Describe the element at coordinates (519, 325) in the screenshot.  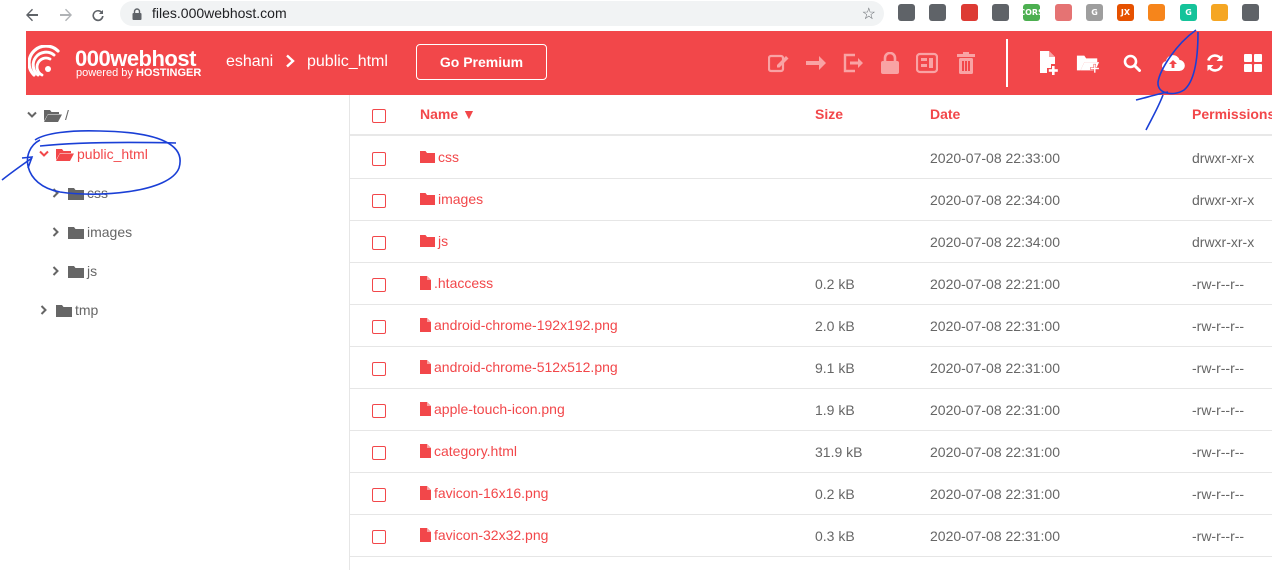
I see `file-name-cell: android-chrome-192x192.png` at that location.